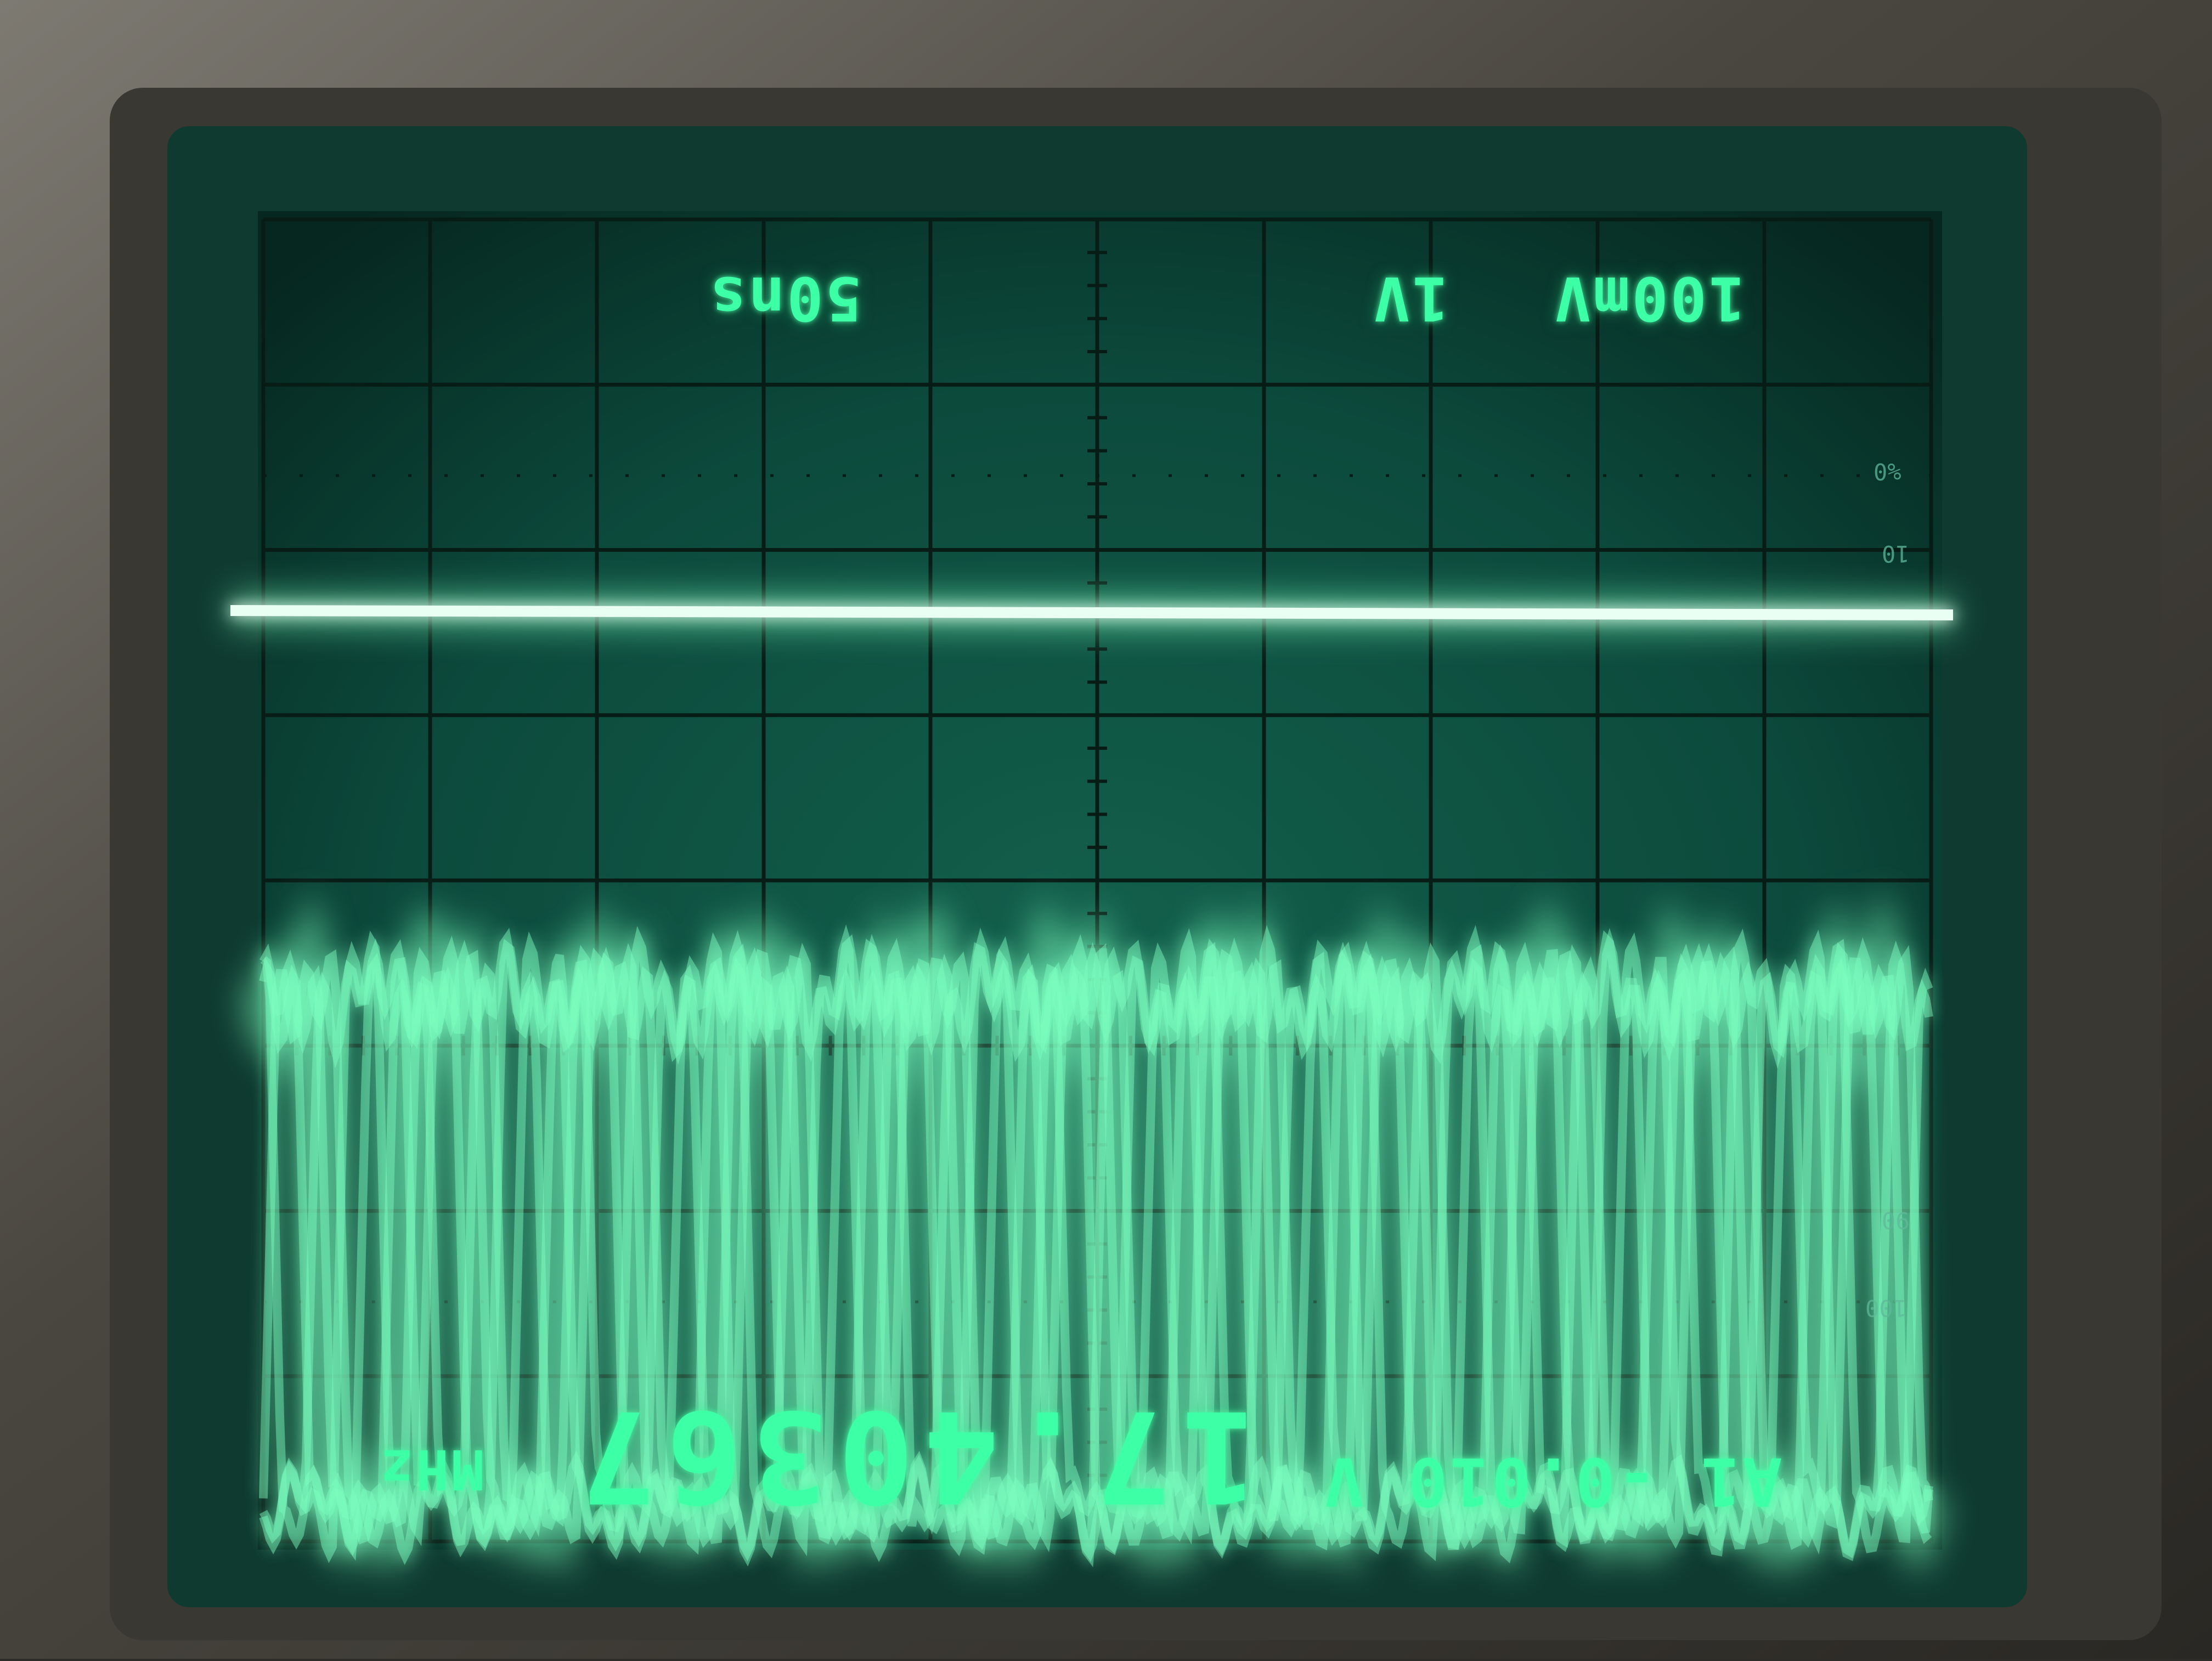 This screenshot has height=1661, width=2212. I want to click on ch1-scale-readout: 100mV, so click(1650, 299).